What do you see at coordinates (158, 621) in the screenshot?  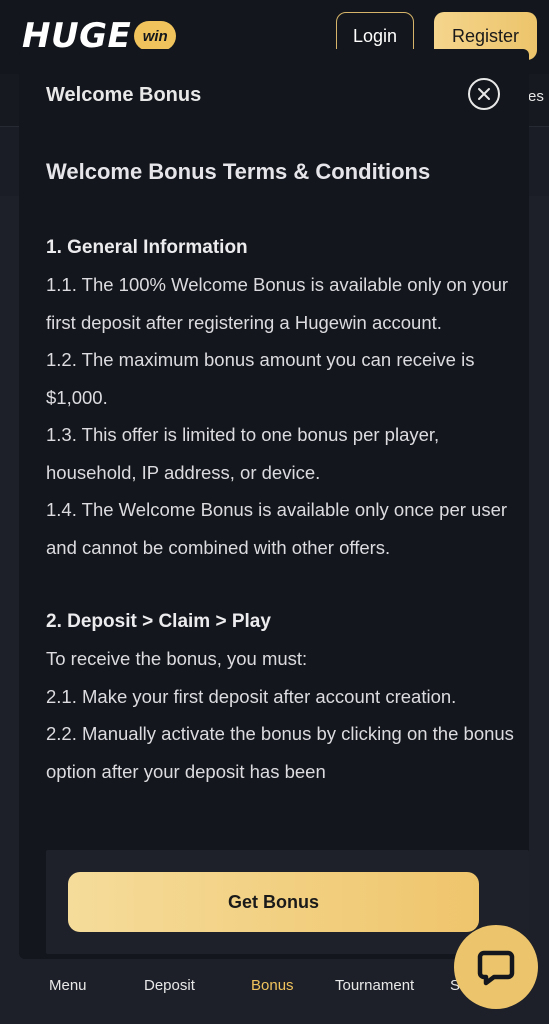 I see `section-title: 2. Deposit > Claim > Play` at bounding box center [158, 621].